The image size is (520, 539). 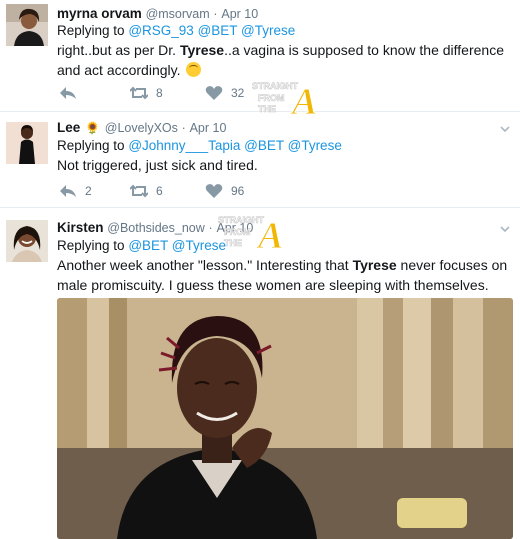 I want to click on reply-button, so click(x=72, y=93).